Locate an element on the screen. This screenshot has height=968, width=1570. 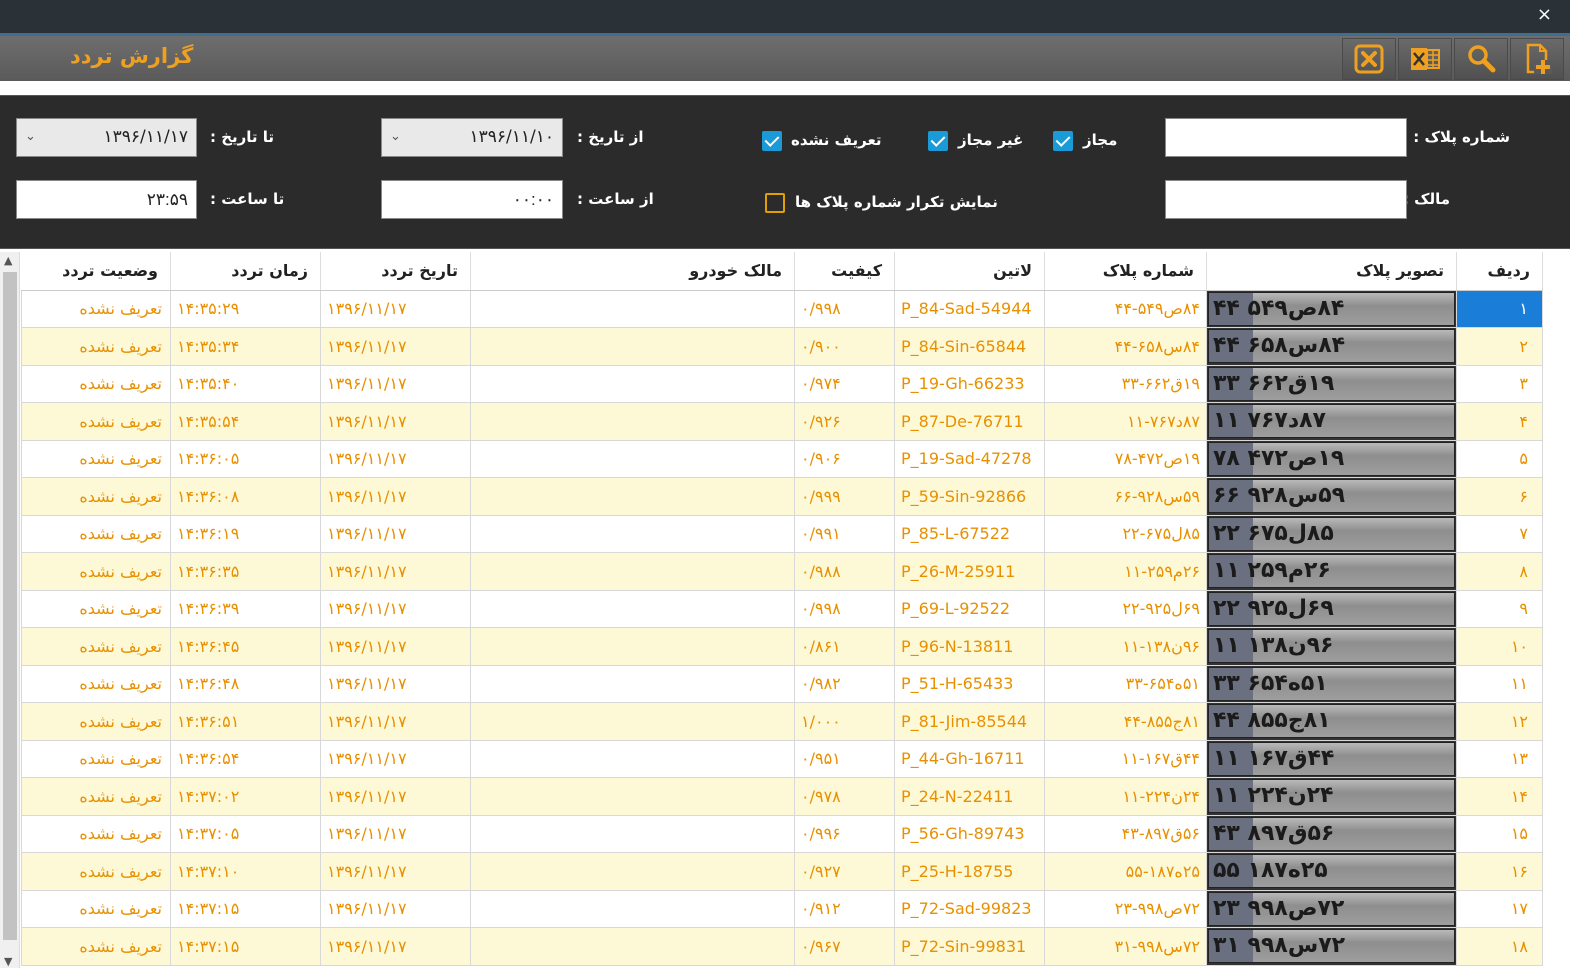
add-button is located at coordinates (1537, 59).